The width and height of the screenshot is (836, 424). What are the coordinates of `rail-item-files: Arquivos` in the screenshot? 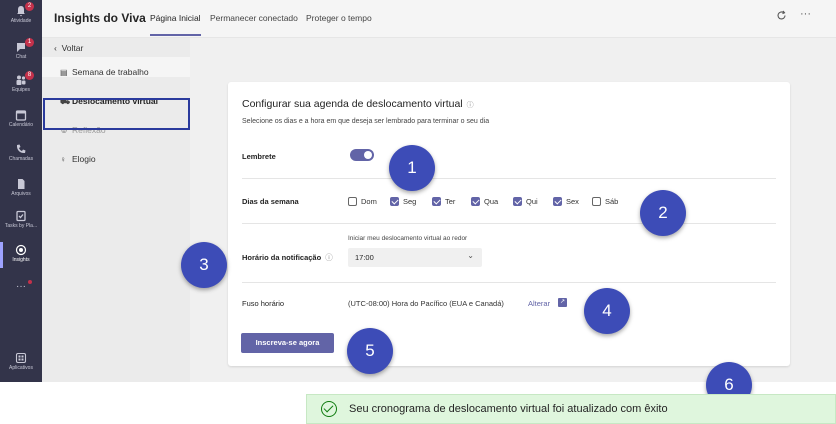 It's located at (21, 187).